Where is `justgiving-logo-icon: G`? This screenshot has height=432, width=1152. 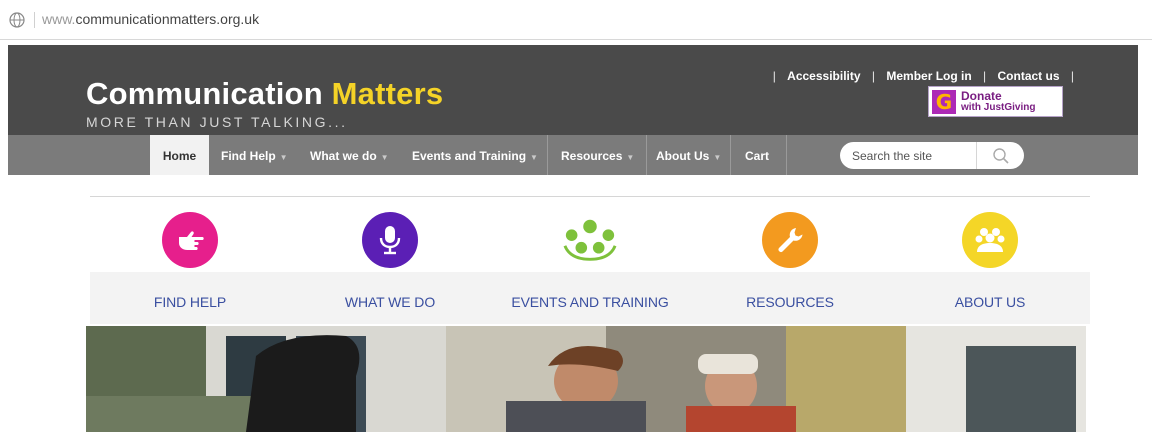 justgiving-logo-icon: G is located at coordinates (944, 102).